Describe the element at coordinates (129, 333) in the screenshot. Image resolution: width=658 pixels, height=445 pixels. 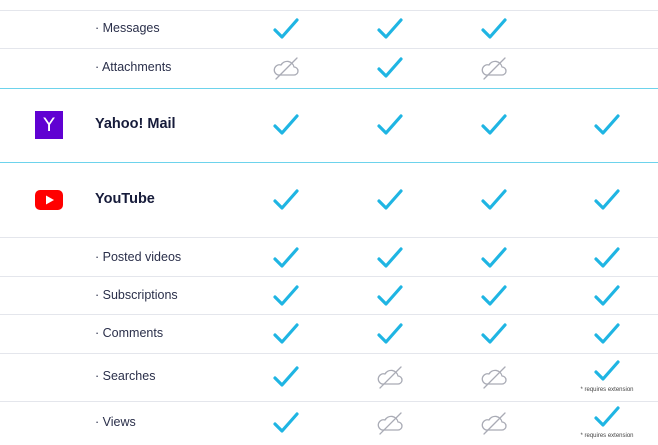
I see `row-label-comments: · Comments` at that location.